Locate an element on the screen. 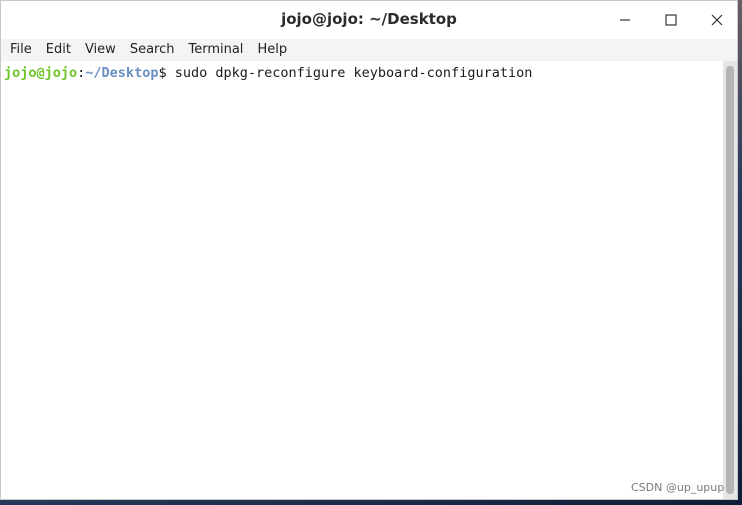 The height and width of the screenshot is (505, 742). menu-view: View is located at coordinates (100, 50).